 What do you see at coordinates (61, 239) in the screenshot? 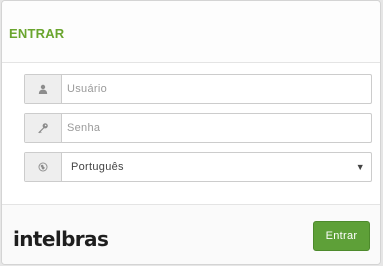
I see `intelbras-logo: intelbras` at bounding box center [61, 239].